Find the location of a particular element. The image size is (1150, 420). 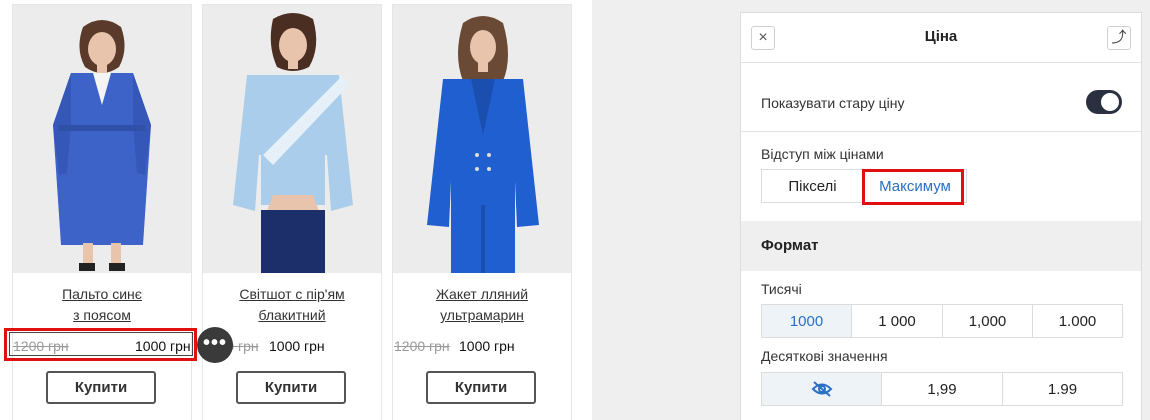

thousands-option: 1.000 is located at coordinates (1077, 321).